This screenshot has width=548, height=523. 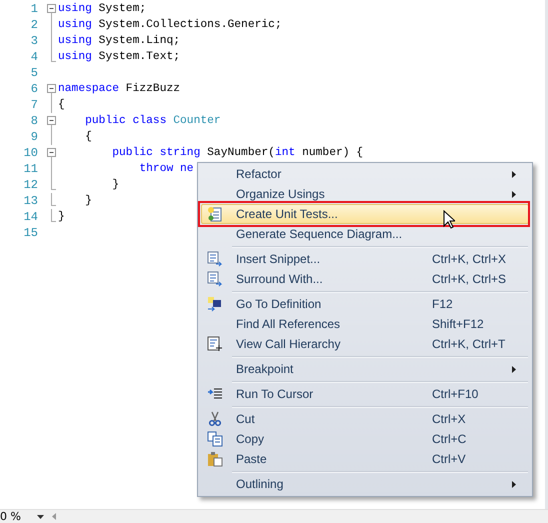 I want to click on definition-icon, so click(x=215, y=304).